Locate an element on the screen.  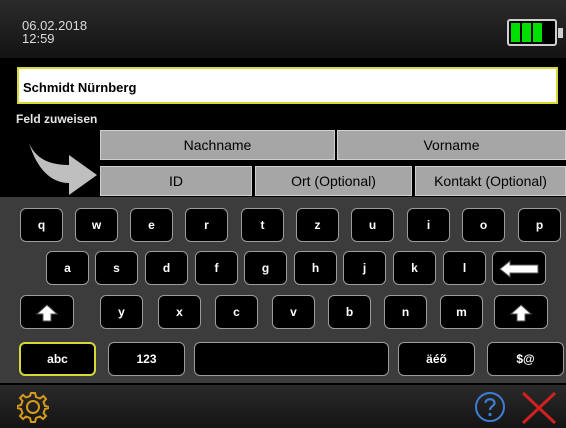
battery-icon is located at coordinates (532, 32).